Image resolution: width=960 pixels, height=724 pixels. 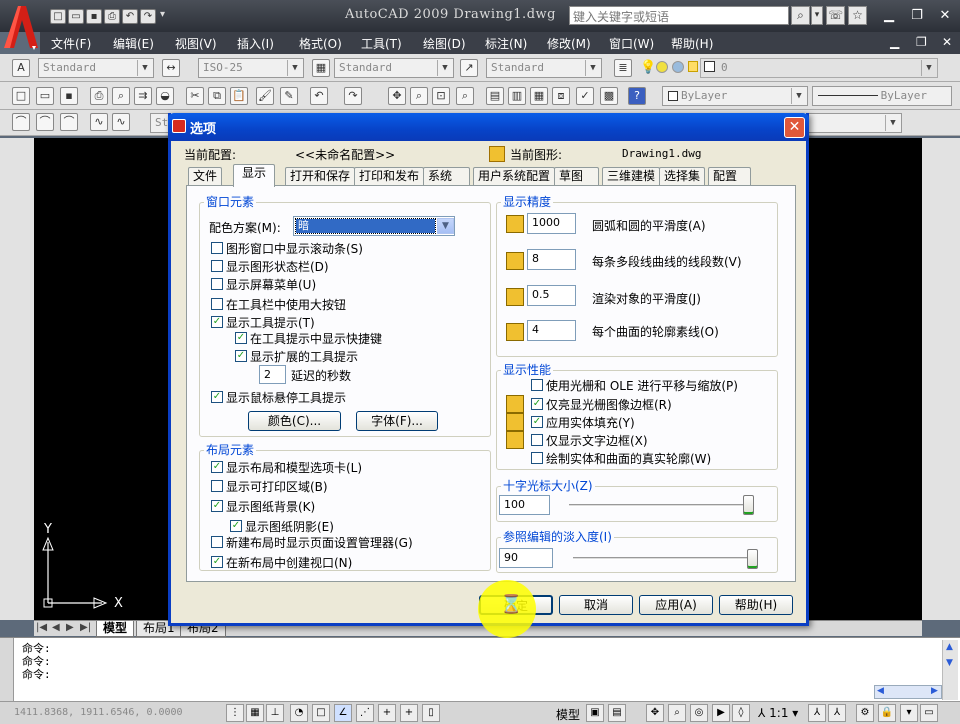 What do you see at coordinates (539, 96) in the screenshot?
I see `tool-palettes-icon: ▦` at bounding box center [539, 96].